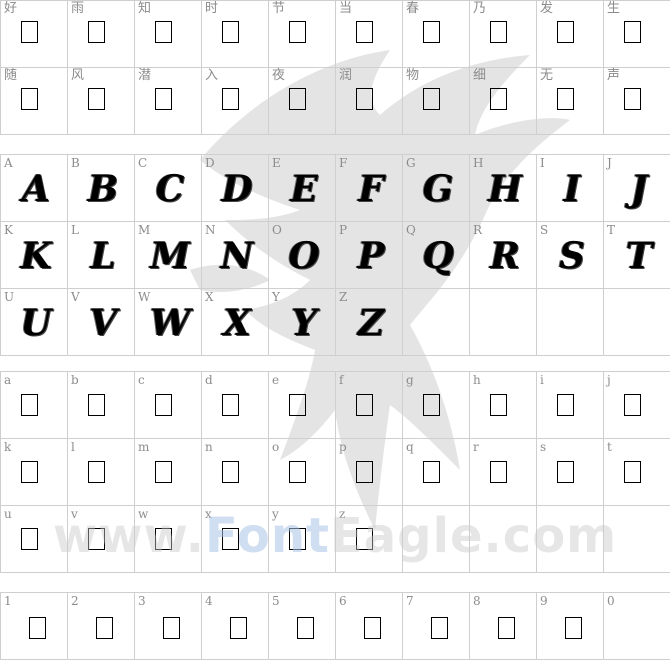 Image resolution: width=670 pixels, height=660 pixels. What do you see at coordinates (369, 101) in the screenshot?
I see `glyph-cell: 润` at bounding box center [369, 101].